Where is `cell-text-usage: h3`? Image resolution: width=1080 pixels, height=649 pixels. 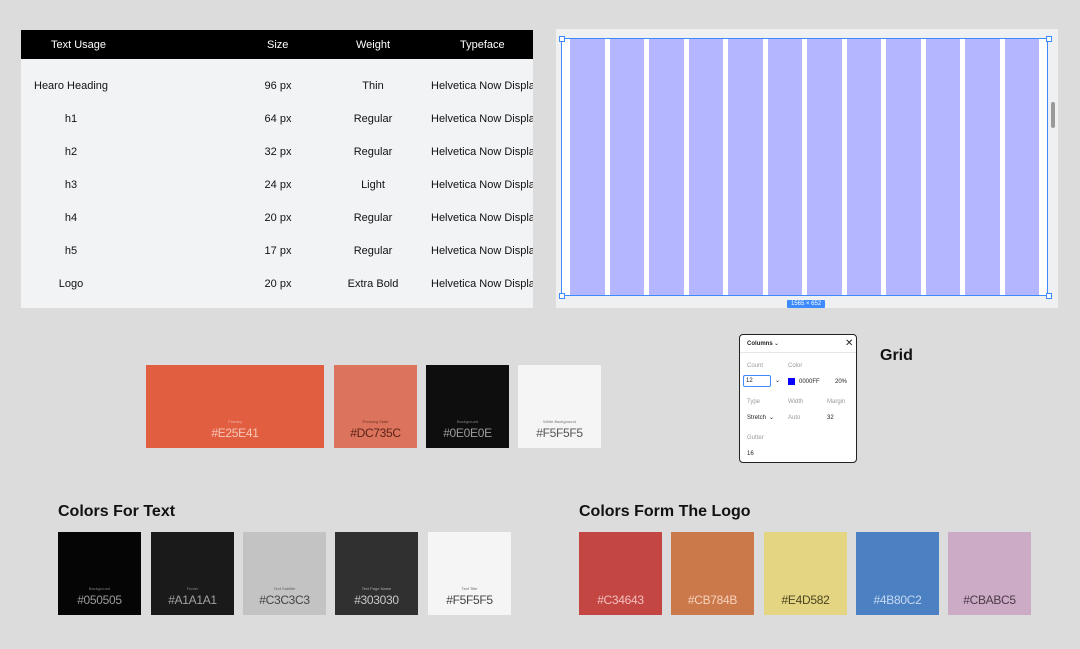 cell-text-usage: h3 is located at coordinates (71, 185).